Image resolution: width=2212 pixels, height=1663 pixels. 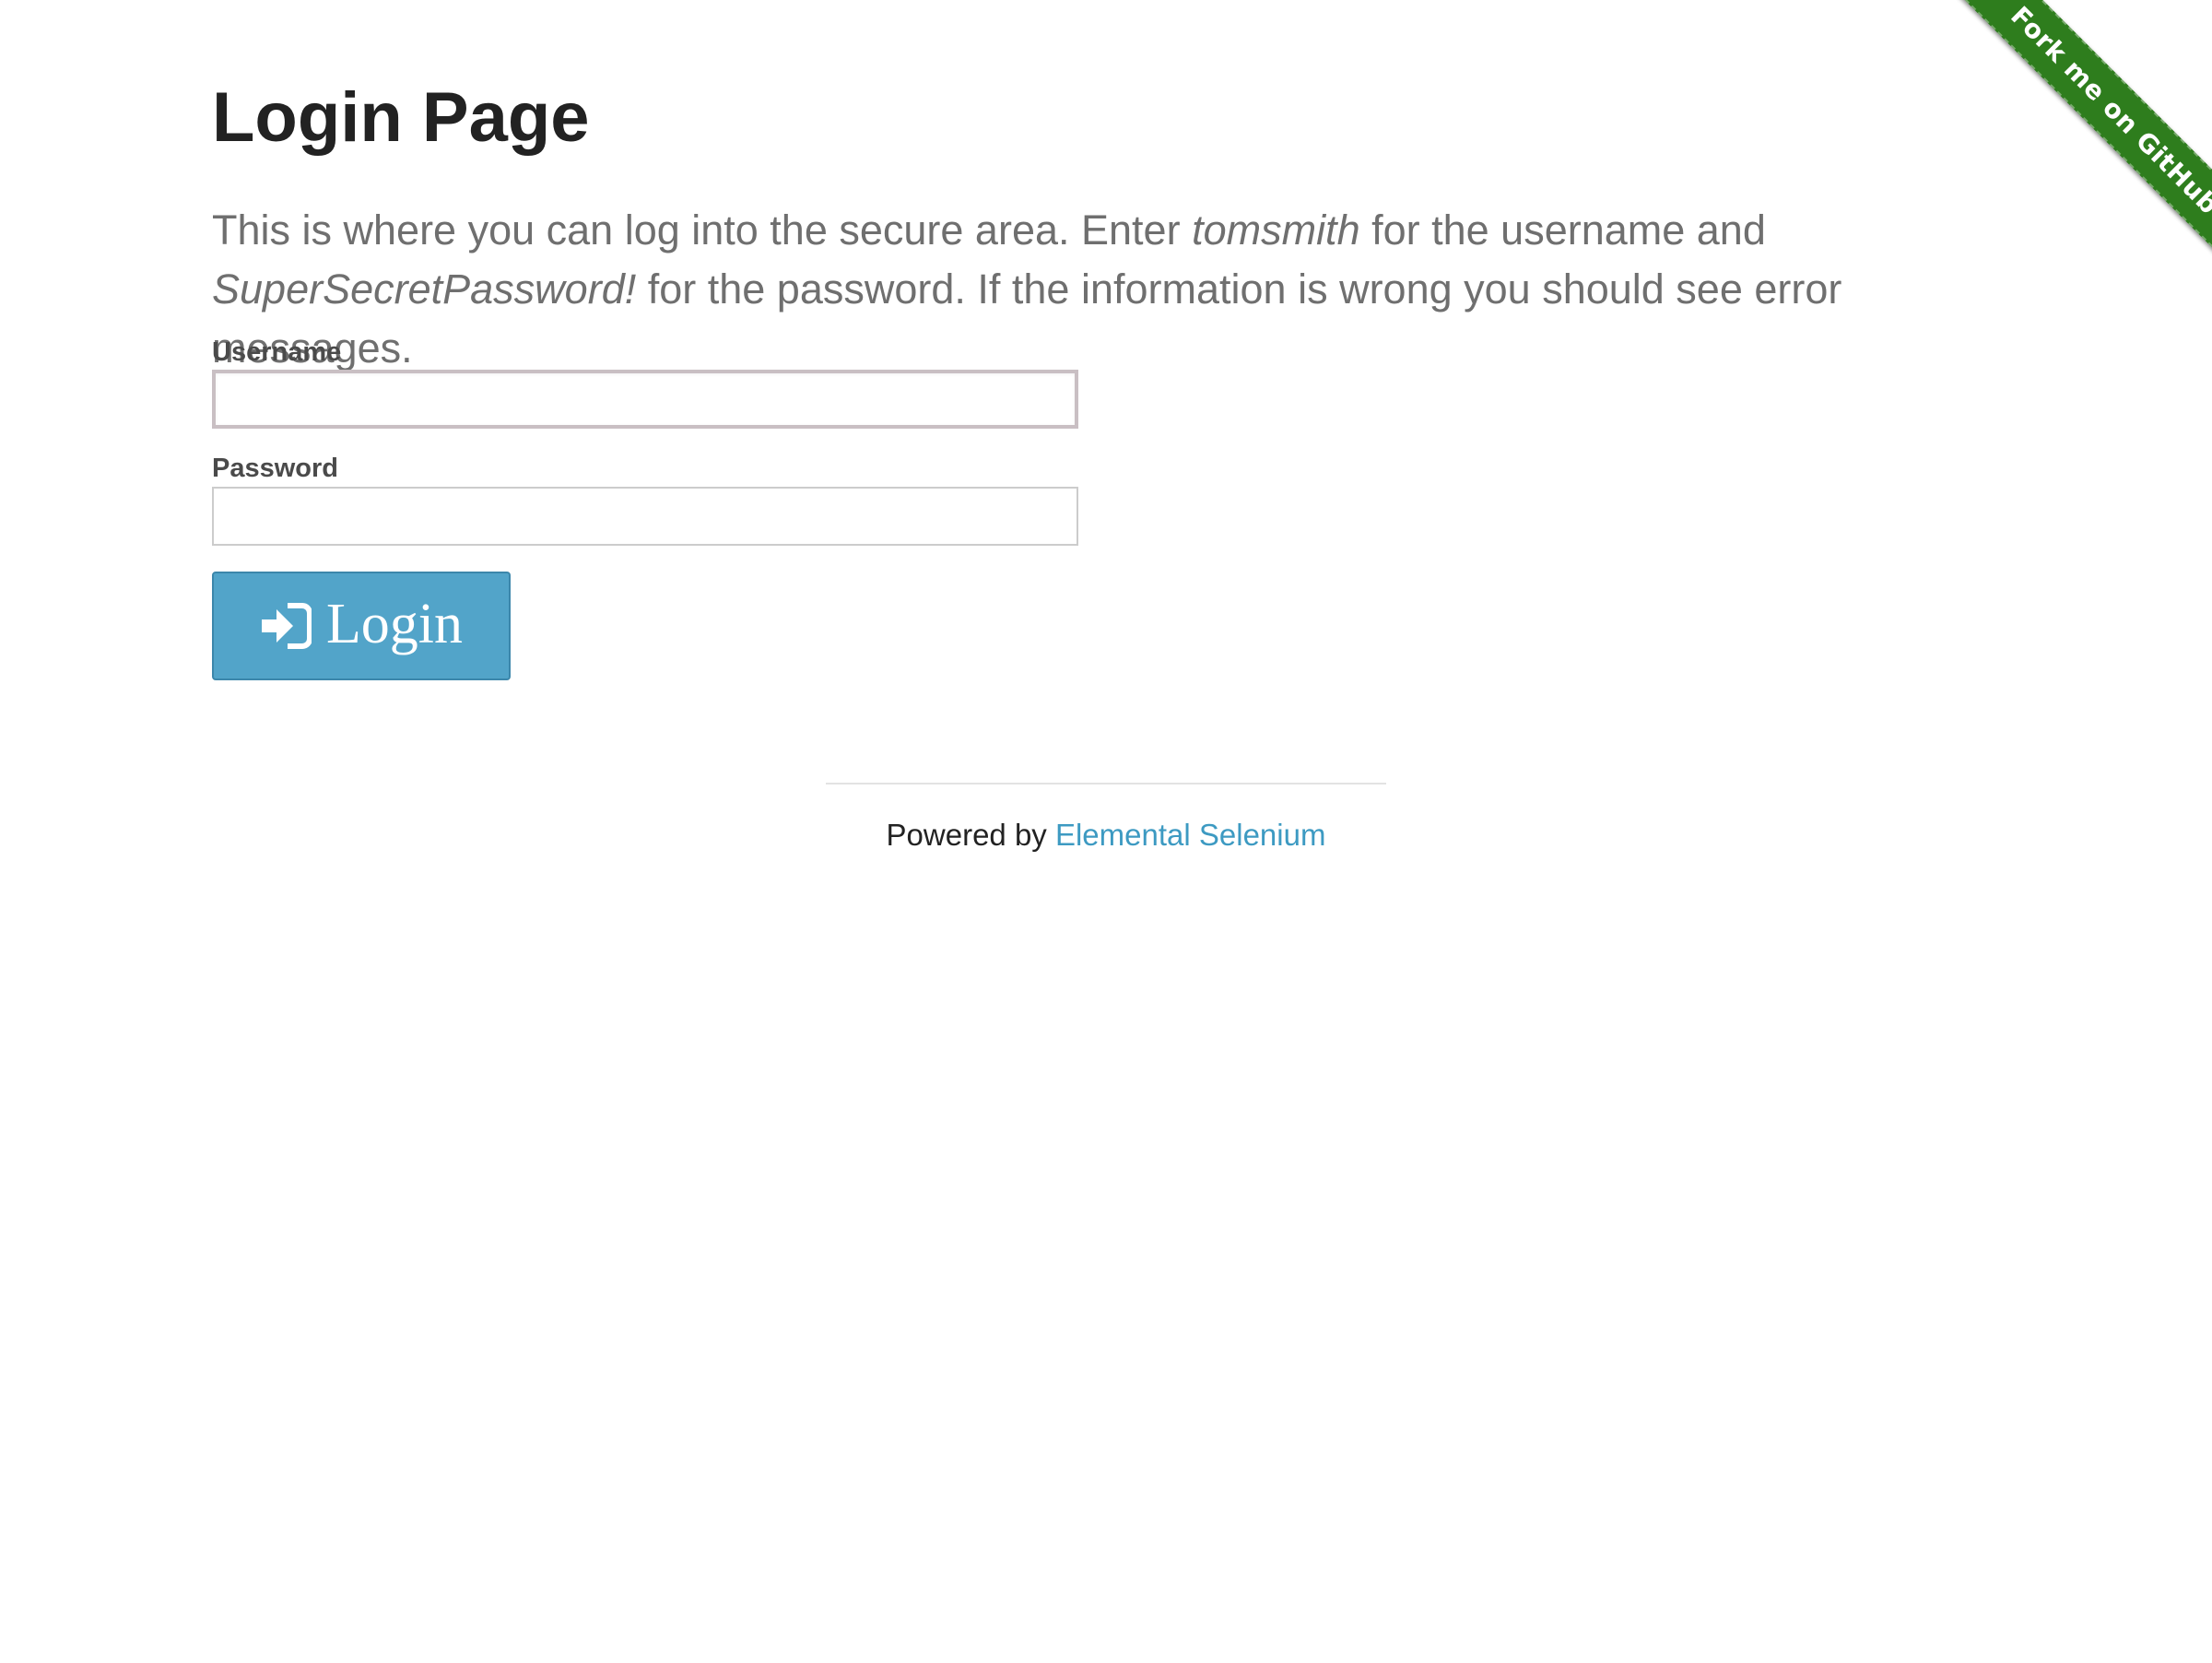 What do you see at coordinates (1106, 783) in the screenshot?
I see `footer-divider` at bounding box center [1106, 783].